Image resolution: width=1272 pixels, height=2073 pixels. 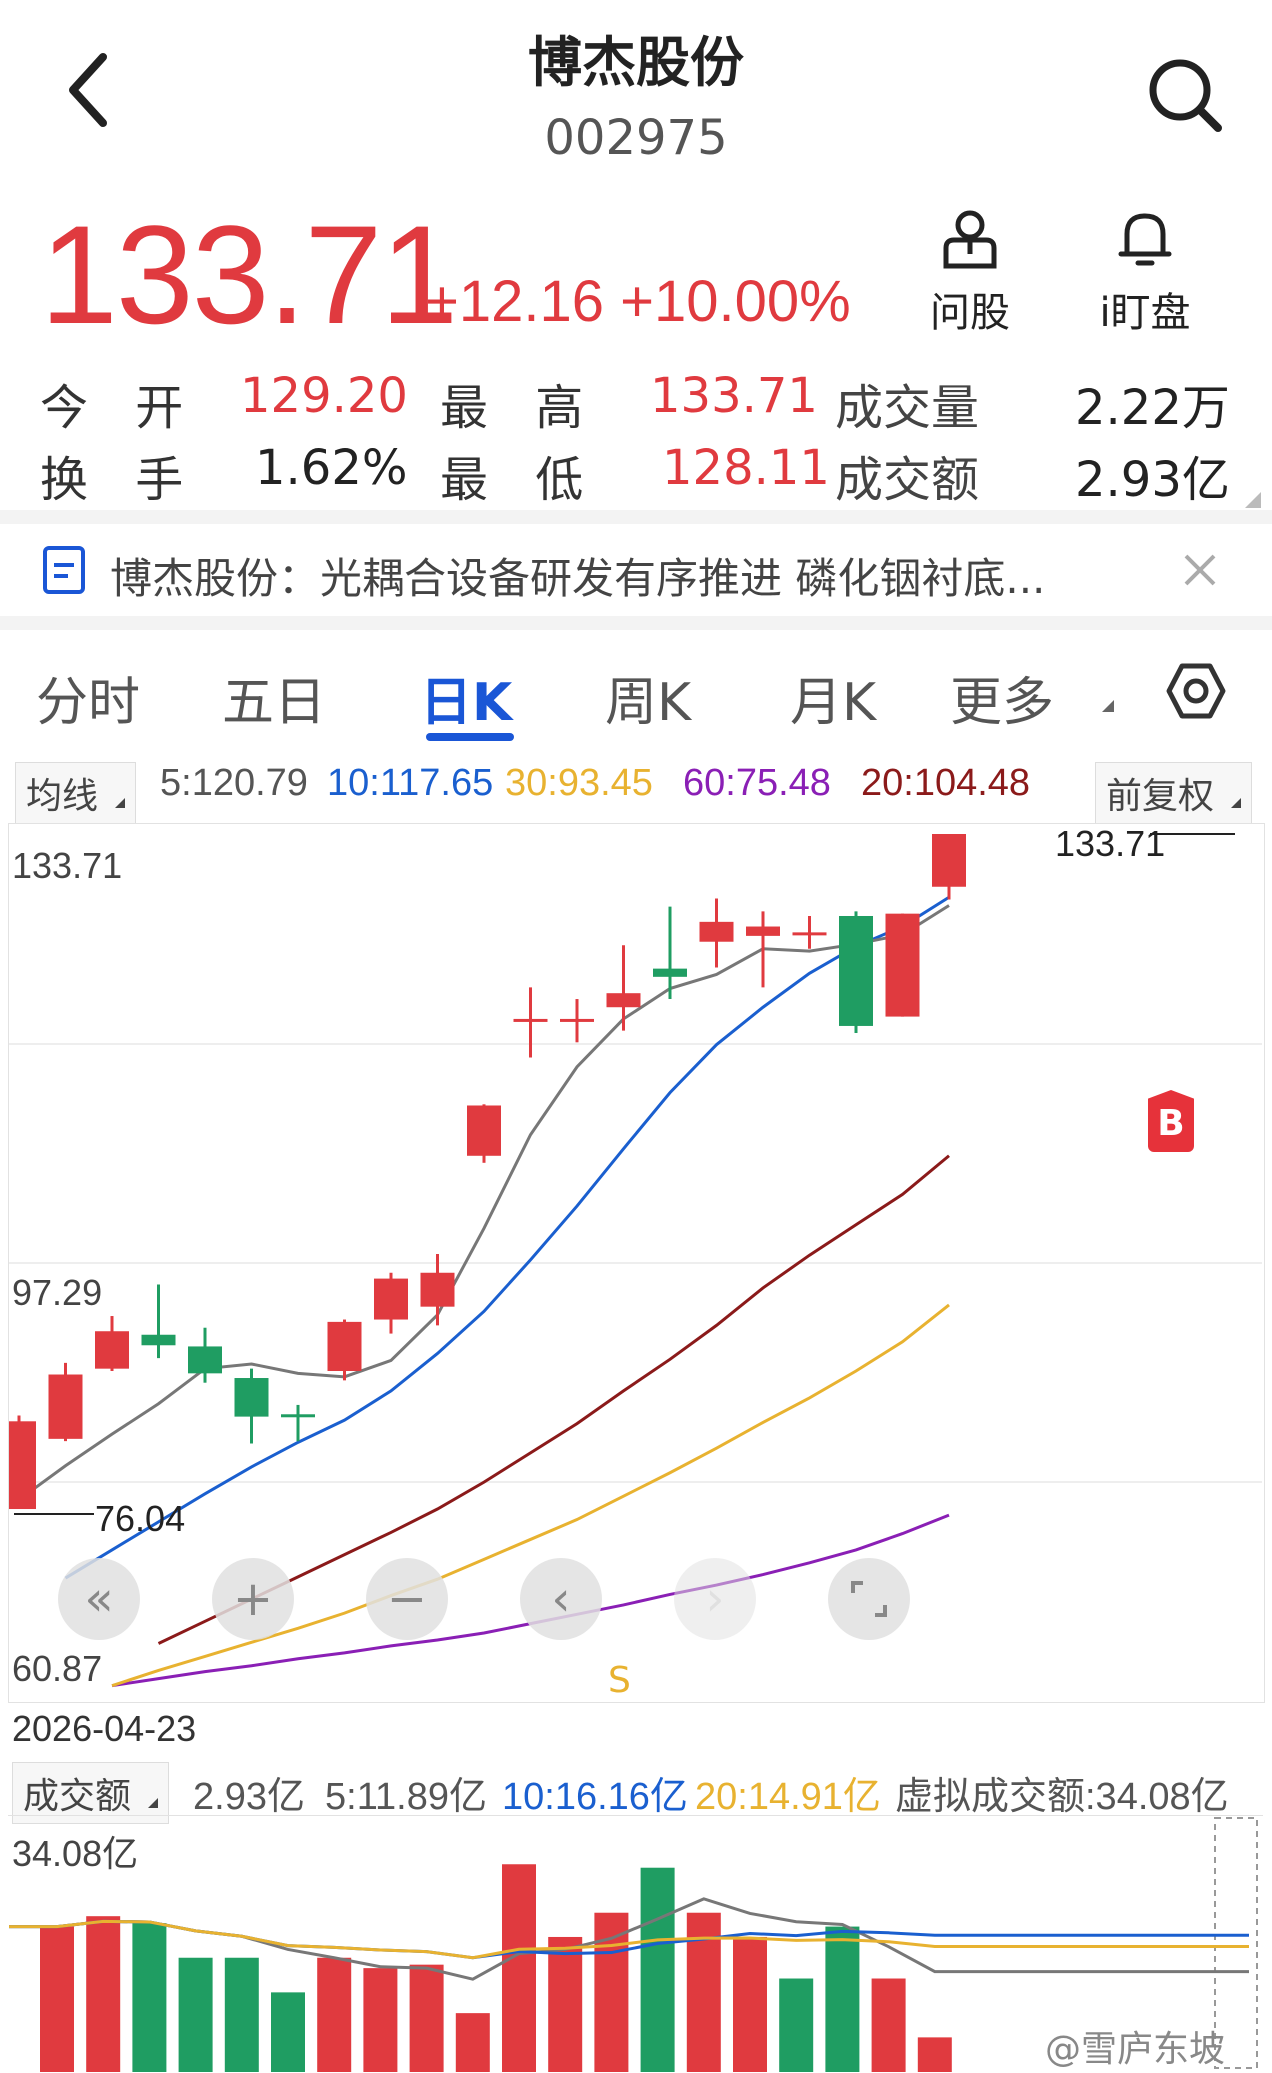 I want to click on high-marker-line, so click(x=1192, y=834).